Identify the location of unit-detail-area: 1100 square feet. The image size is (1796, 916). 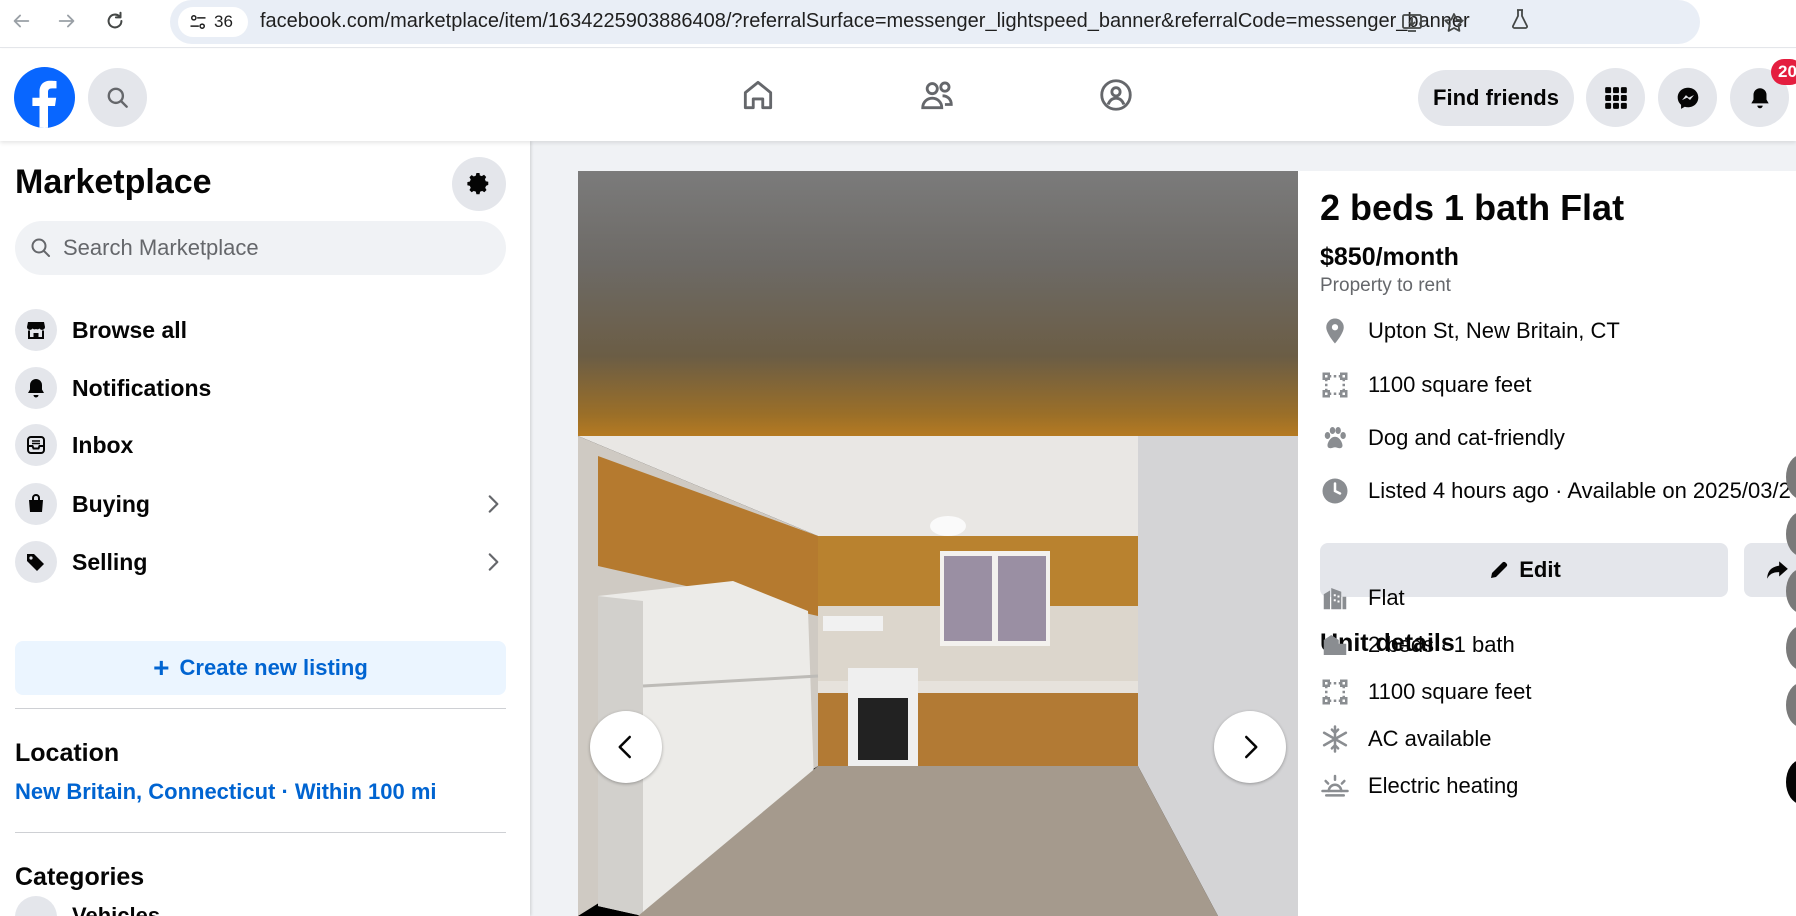
(1426, 692).